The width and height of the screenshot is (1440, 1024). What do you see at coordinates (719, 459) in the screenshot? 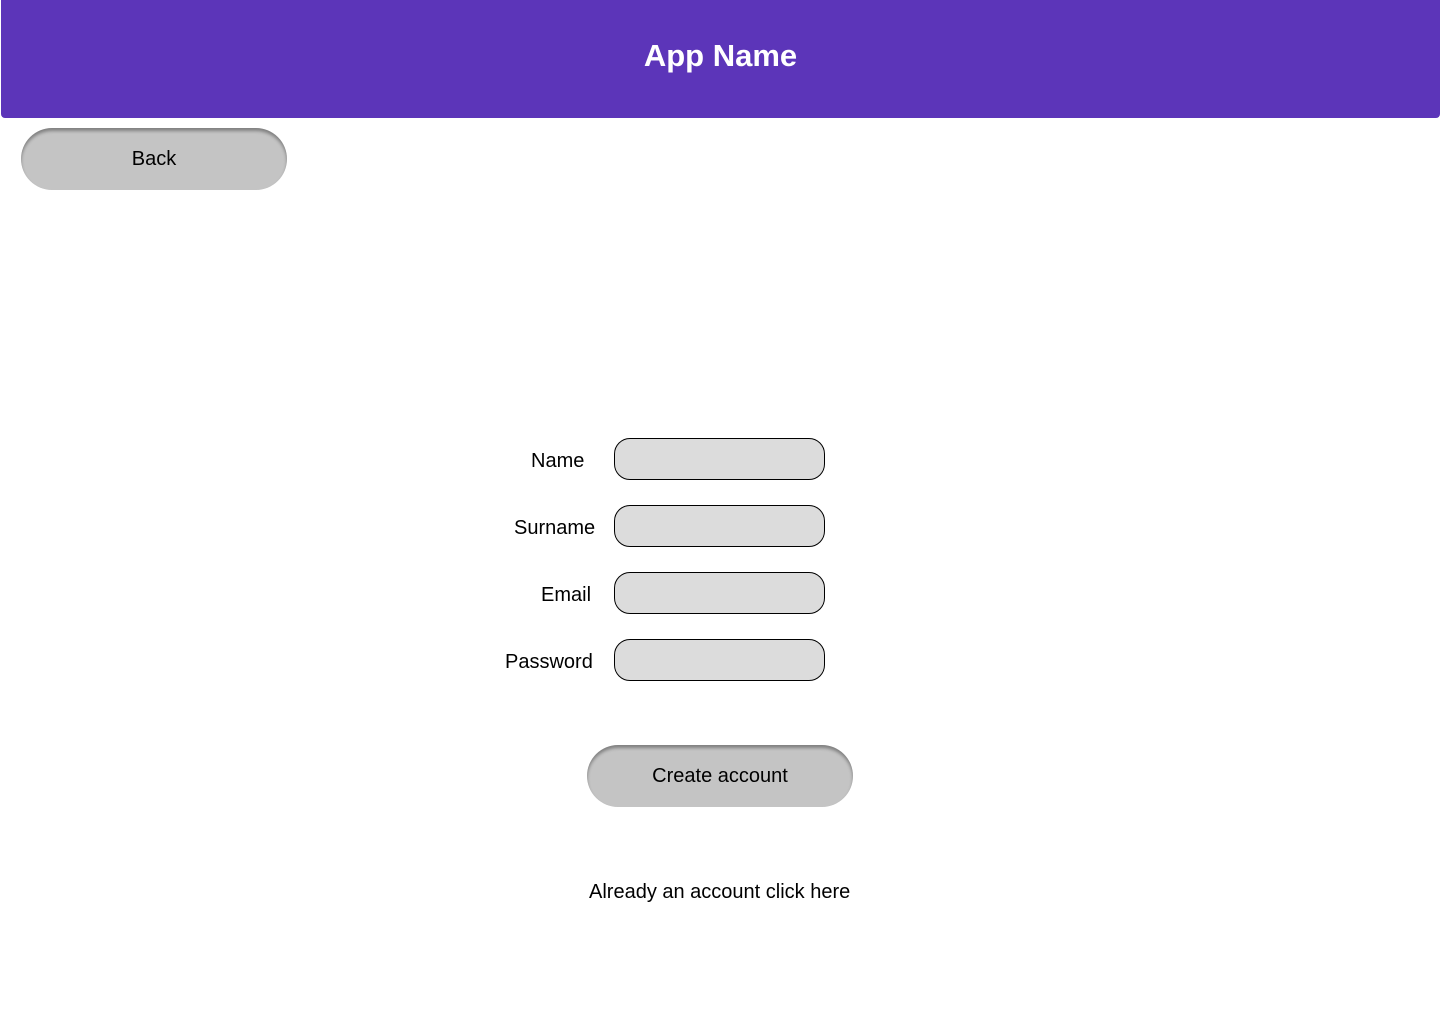
I see `name-input` at bounding box center [719, 459].